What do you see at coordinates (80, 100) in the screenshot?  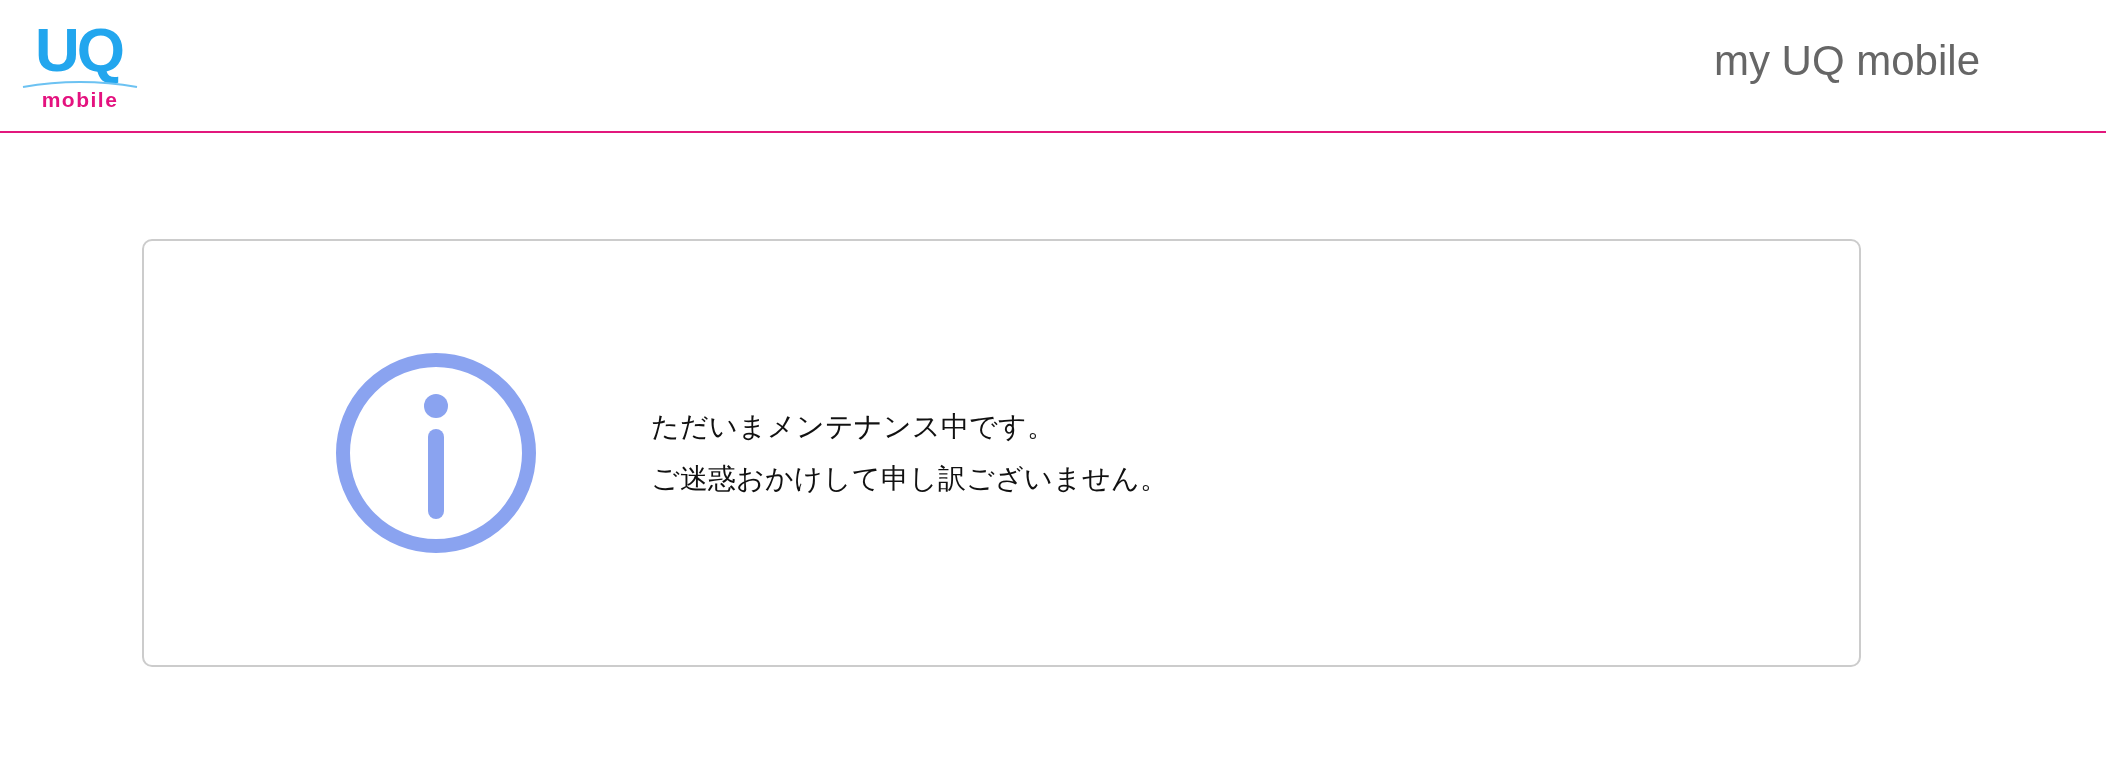 I see `logo-wordmark: mobile` at bounding box center [80, 100].